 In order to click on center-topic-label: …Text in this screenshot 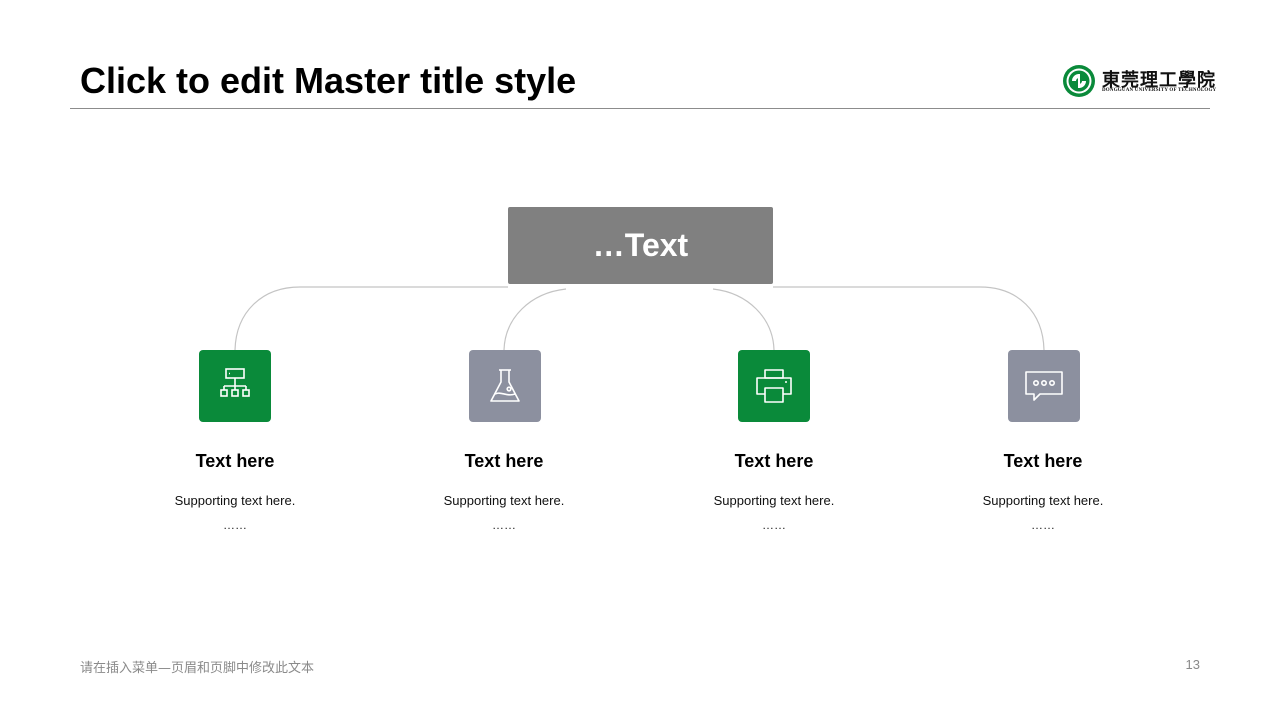, I will do `click(640, 245)`.